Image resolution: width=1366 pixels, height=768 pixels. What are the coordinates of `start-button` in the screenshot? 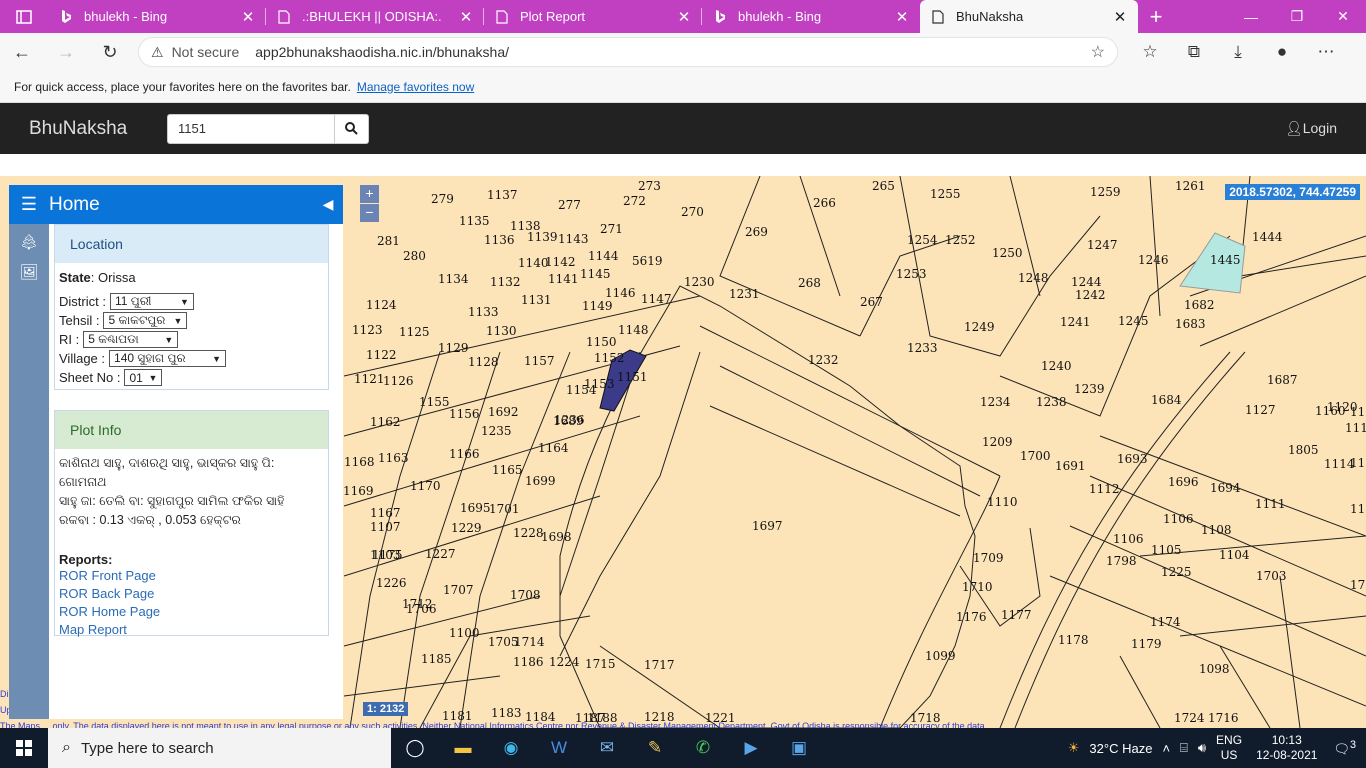 It's located at (24, 748).